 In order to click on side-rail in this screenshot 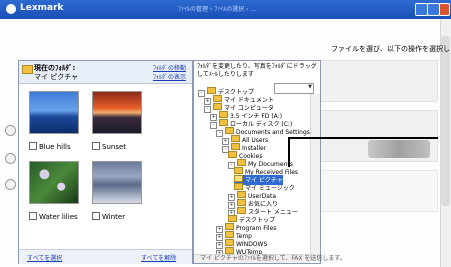, I will do `click(10, 155)`.